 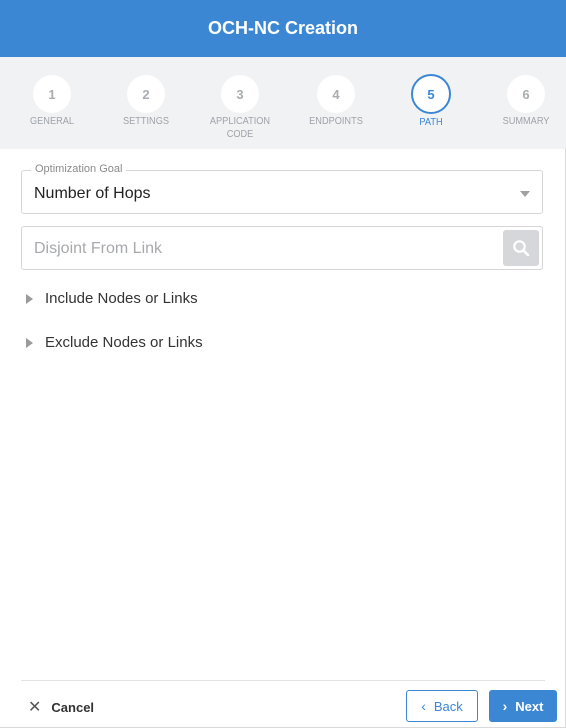 I want to click on step-label: SUMMARY, so click(x=526, y=121).